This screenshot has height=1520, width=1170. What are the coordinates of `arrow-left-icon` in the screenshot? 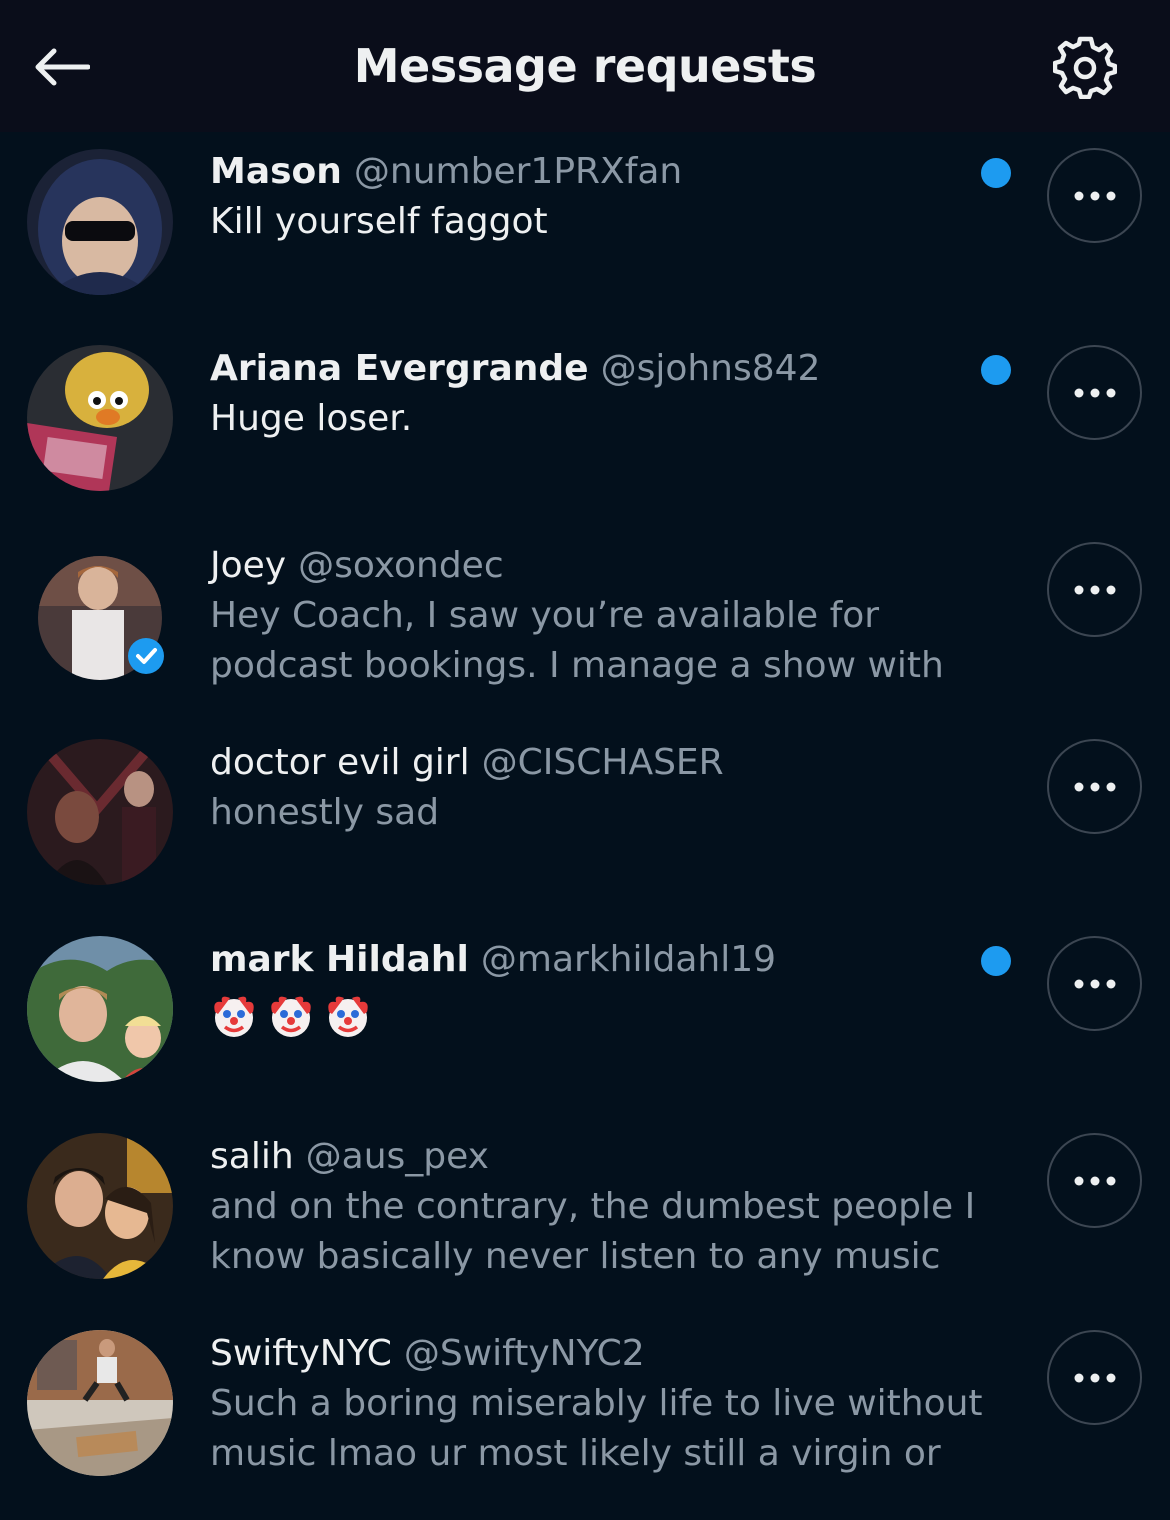 It's located at (62, 67).